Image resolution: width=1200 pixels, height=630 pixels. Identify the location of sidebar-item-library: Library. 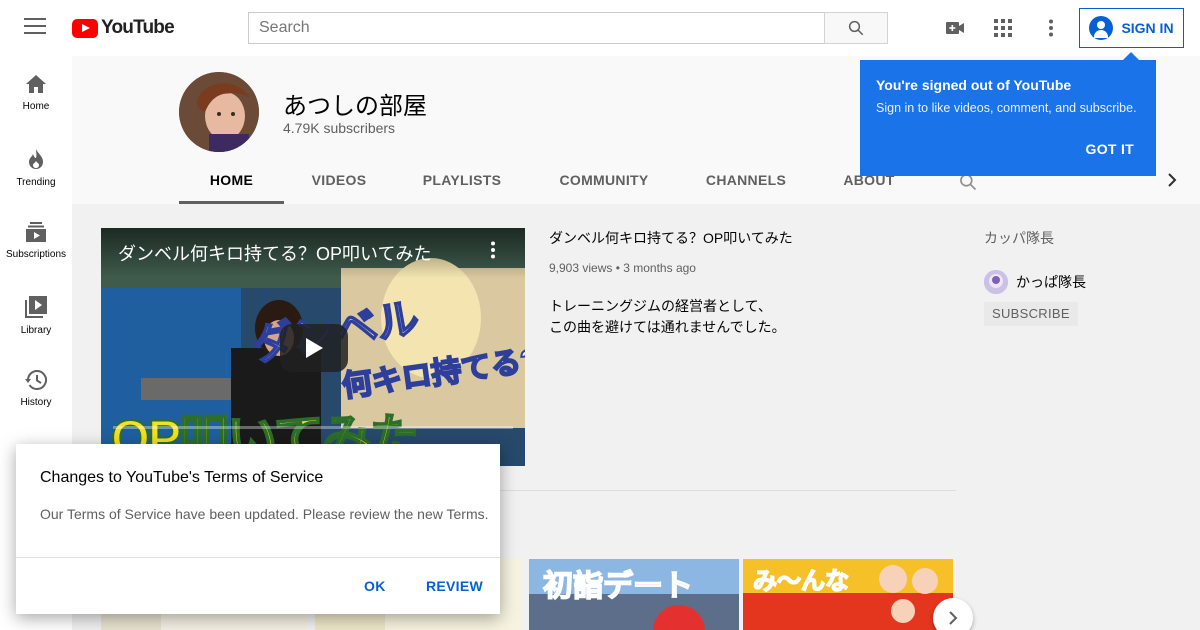
(36, 315).